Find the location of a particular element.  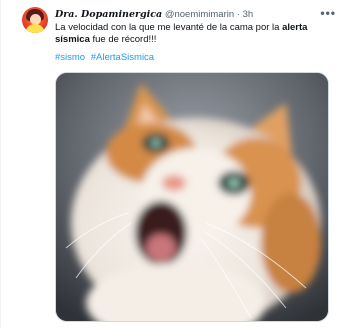

display-name: Dra. Dopaminergica is located at coordinates (108, 14).